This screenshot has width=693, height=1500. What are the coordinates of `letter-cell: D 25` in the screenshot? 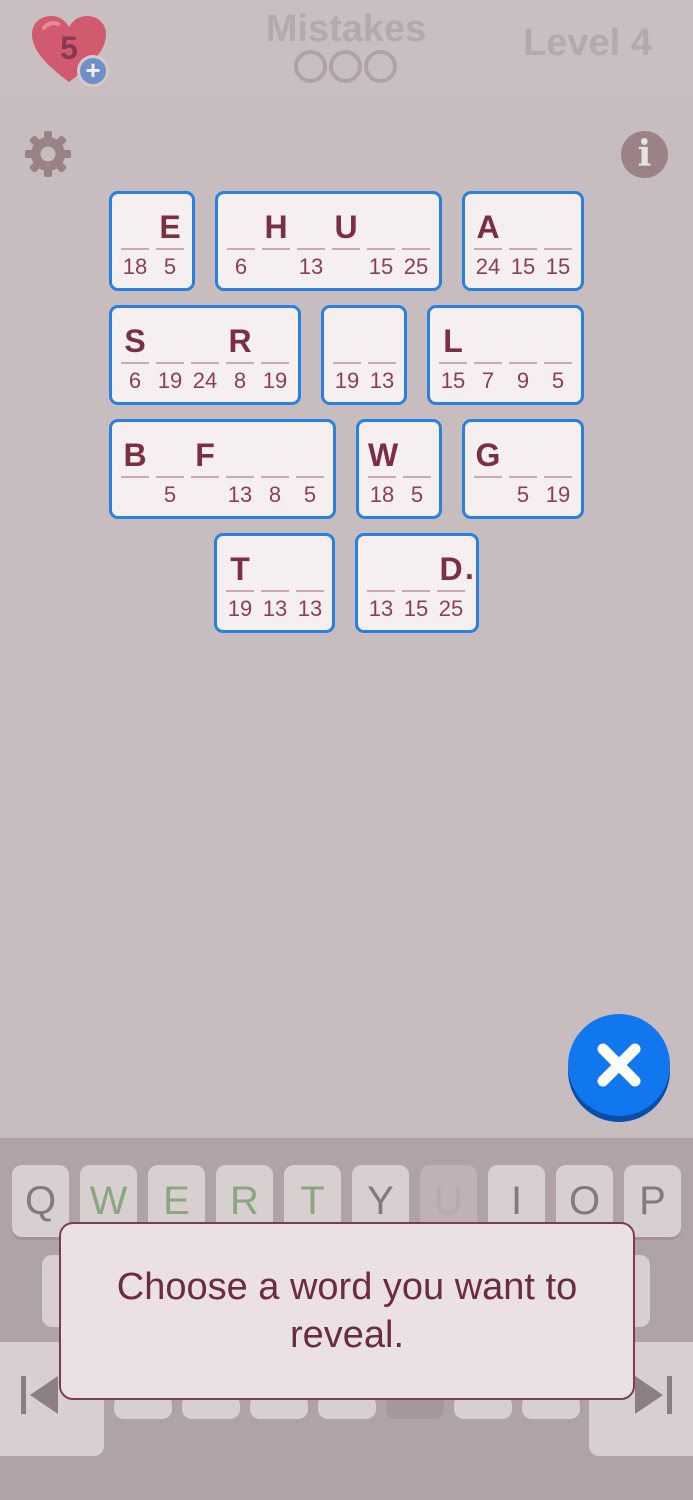 It's located at (451, 585).